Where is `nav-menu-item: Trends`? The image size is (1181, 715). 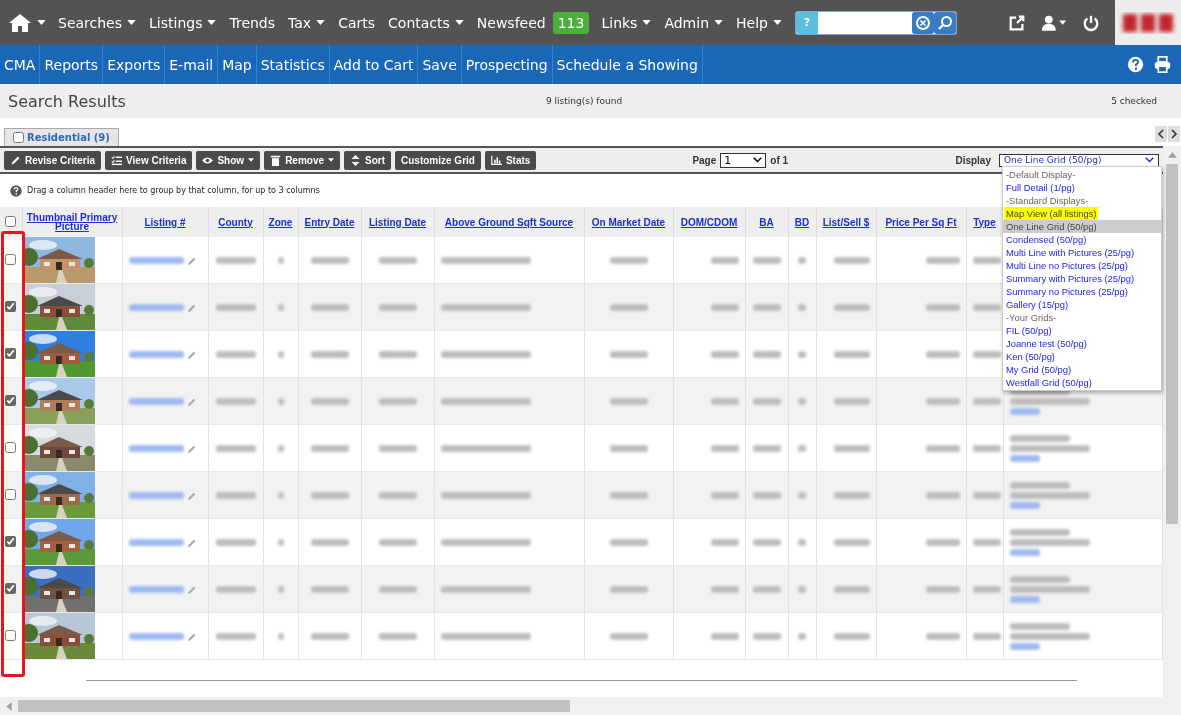
nav-menu-item: Trends is located at coordinates (252, 22).